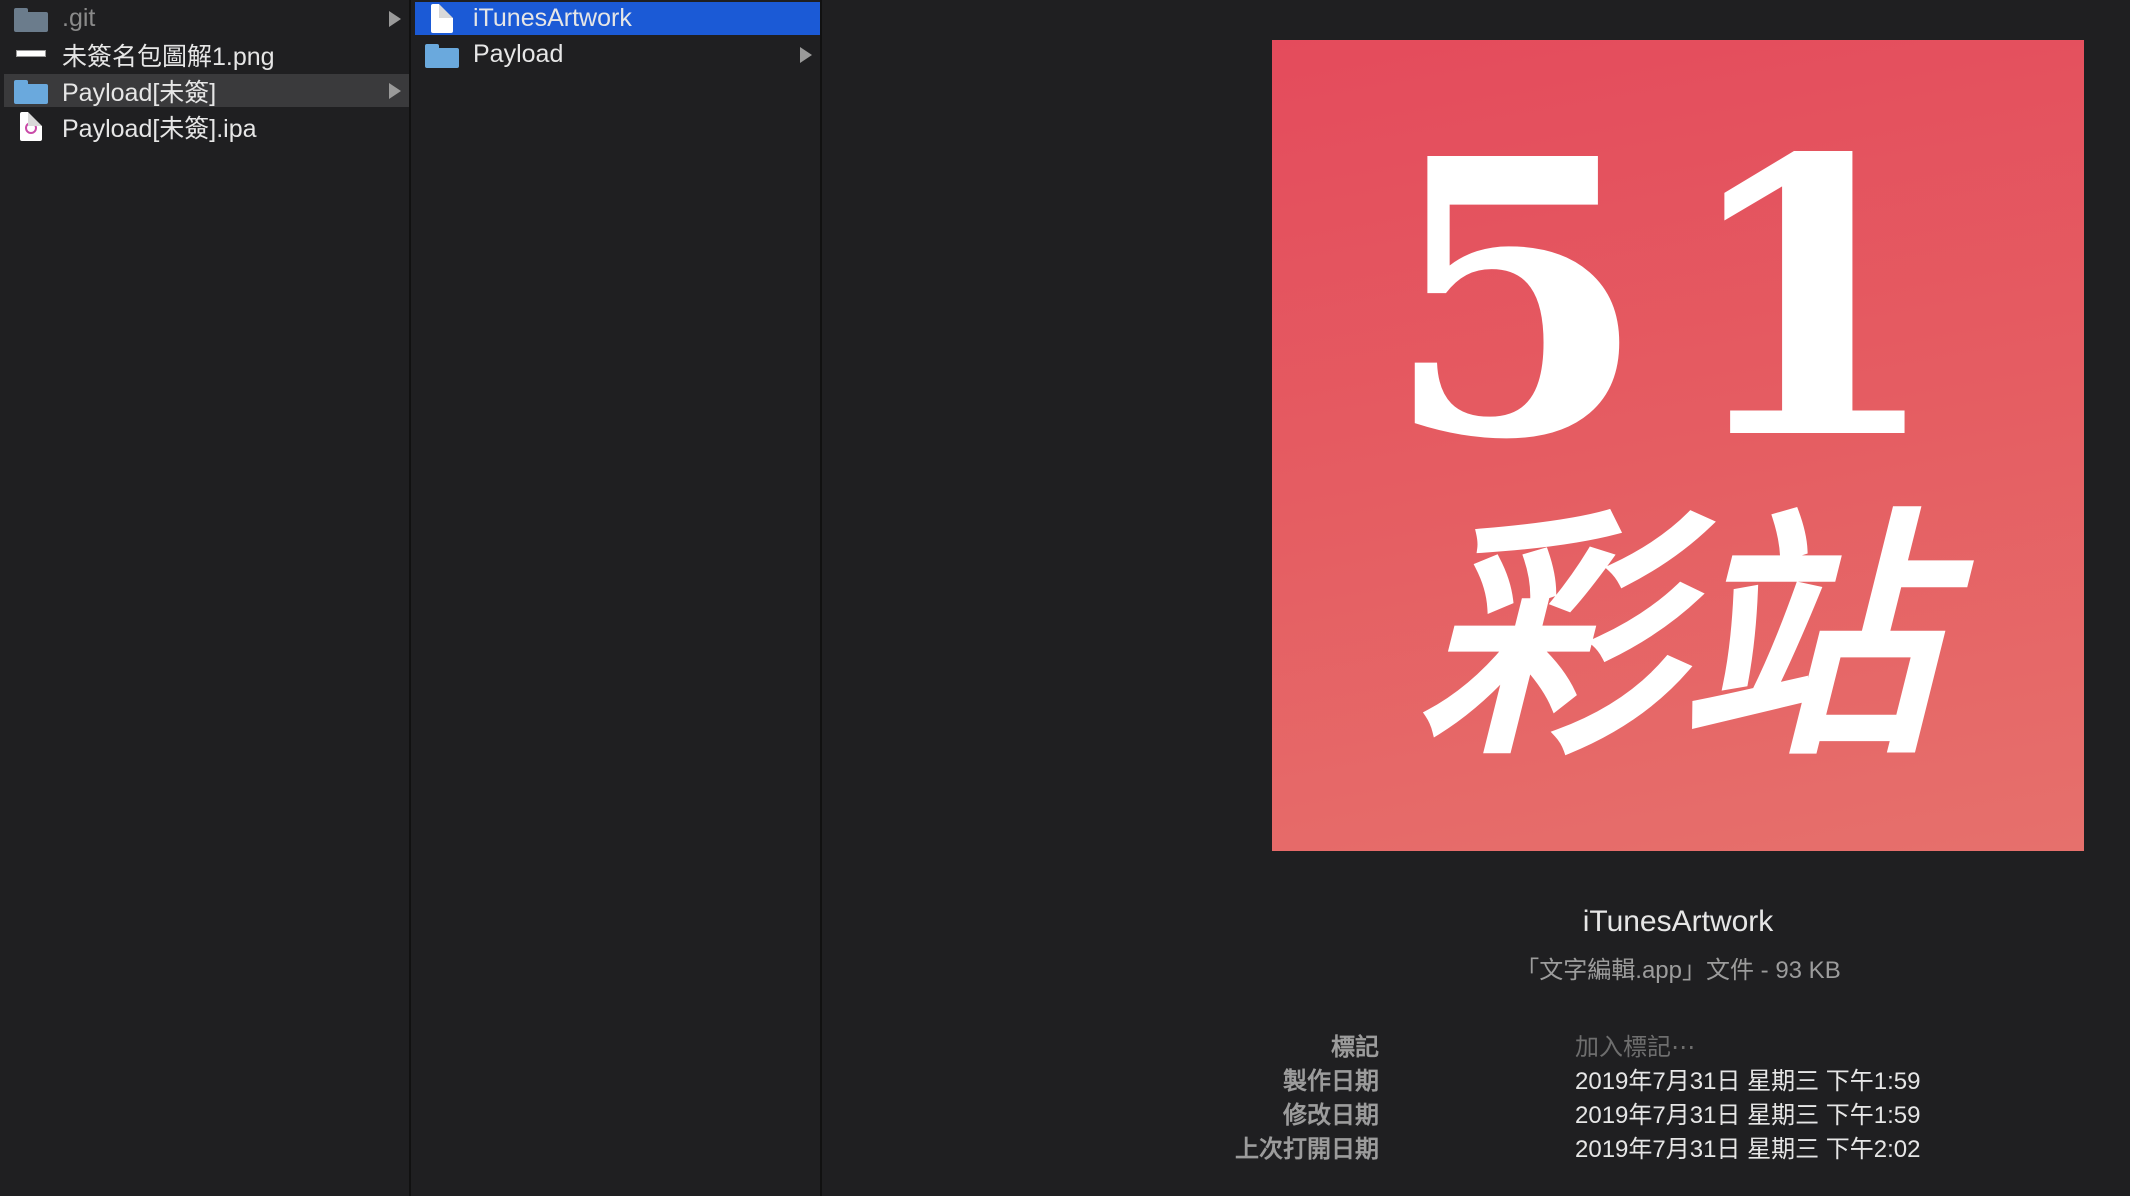 This screenshot has width=2130, height=1196. What do you see at coordinates (1678, 640) in the screenshot?
I see `artwork-text: 彩站` at bounding box center [1678, 640].